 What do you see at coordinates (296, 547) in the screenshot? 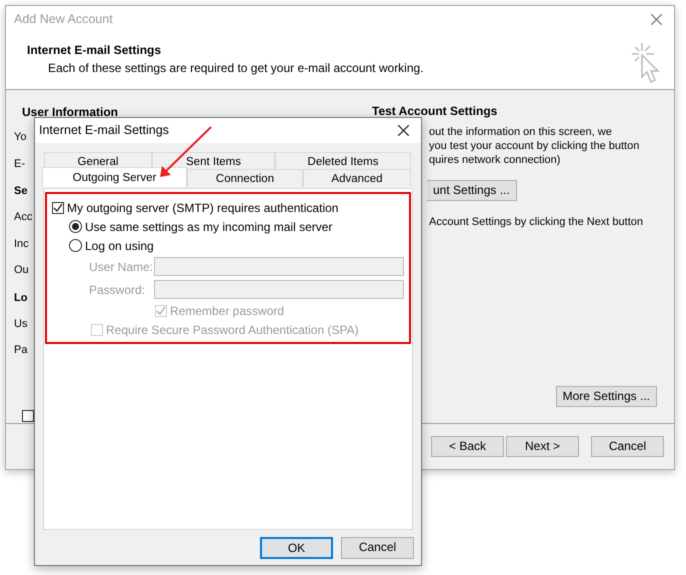
I see `dialog-button: OK` at bounding box center [296, 547].